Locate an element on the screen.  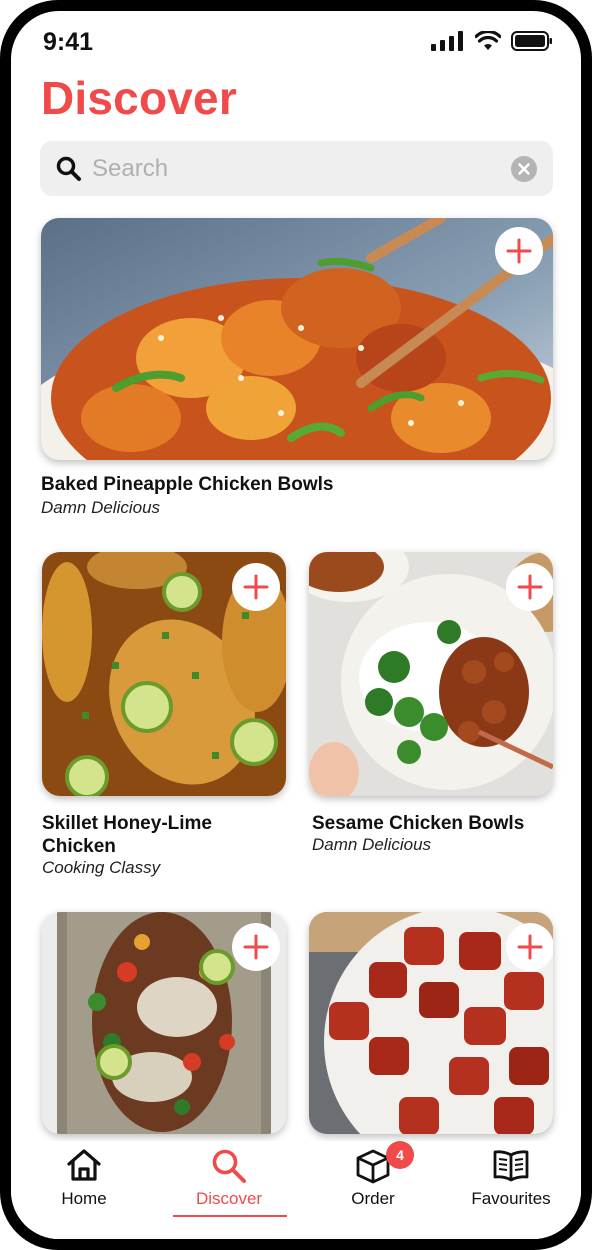
status-icons is located at coordinates (492, 41).